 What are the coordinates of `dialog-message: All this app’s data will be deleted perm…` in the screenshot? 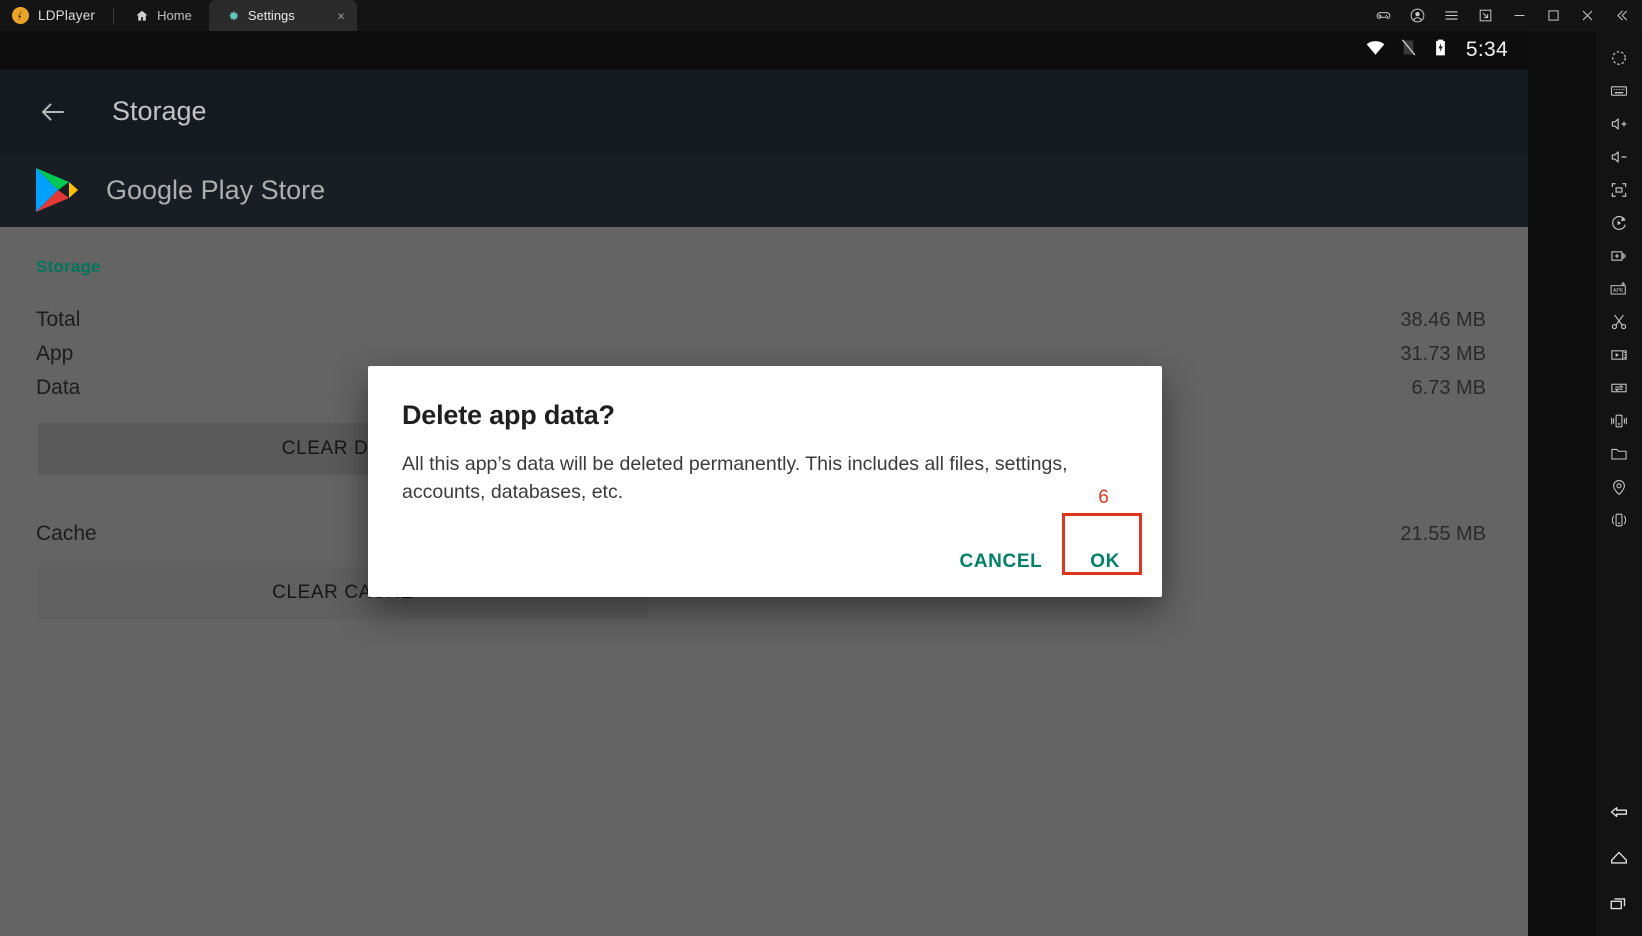 It's located at (735, 478).